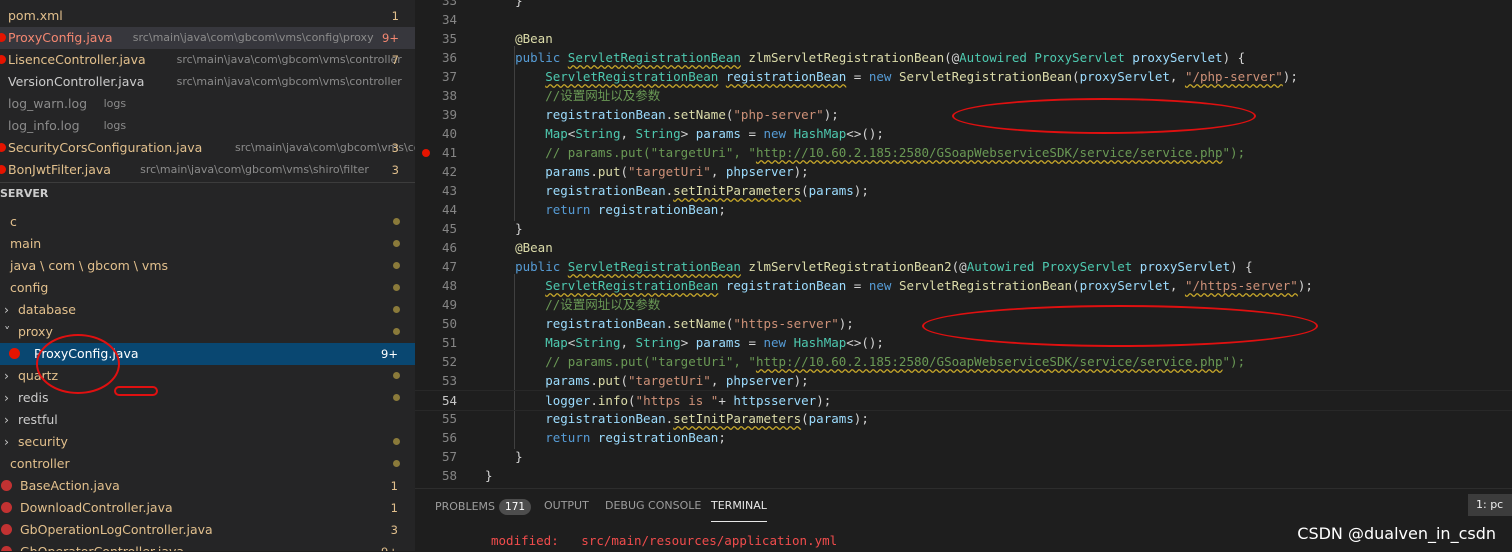 The width and height of the screenshot is (1512, 552). What do you see at coordinates (116, 529) in the screenshot?
I see `tree-item-label: GbOperationLogController.java` at bounding box center [116, 529].